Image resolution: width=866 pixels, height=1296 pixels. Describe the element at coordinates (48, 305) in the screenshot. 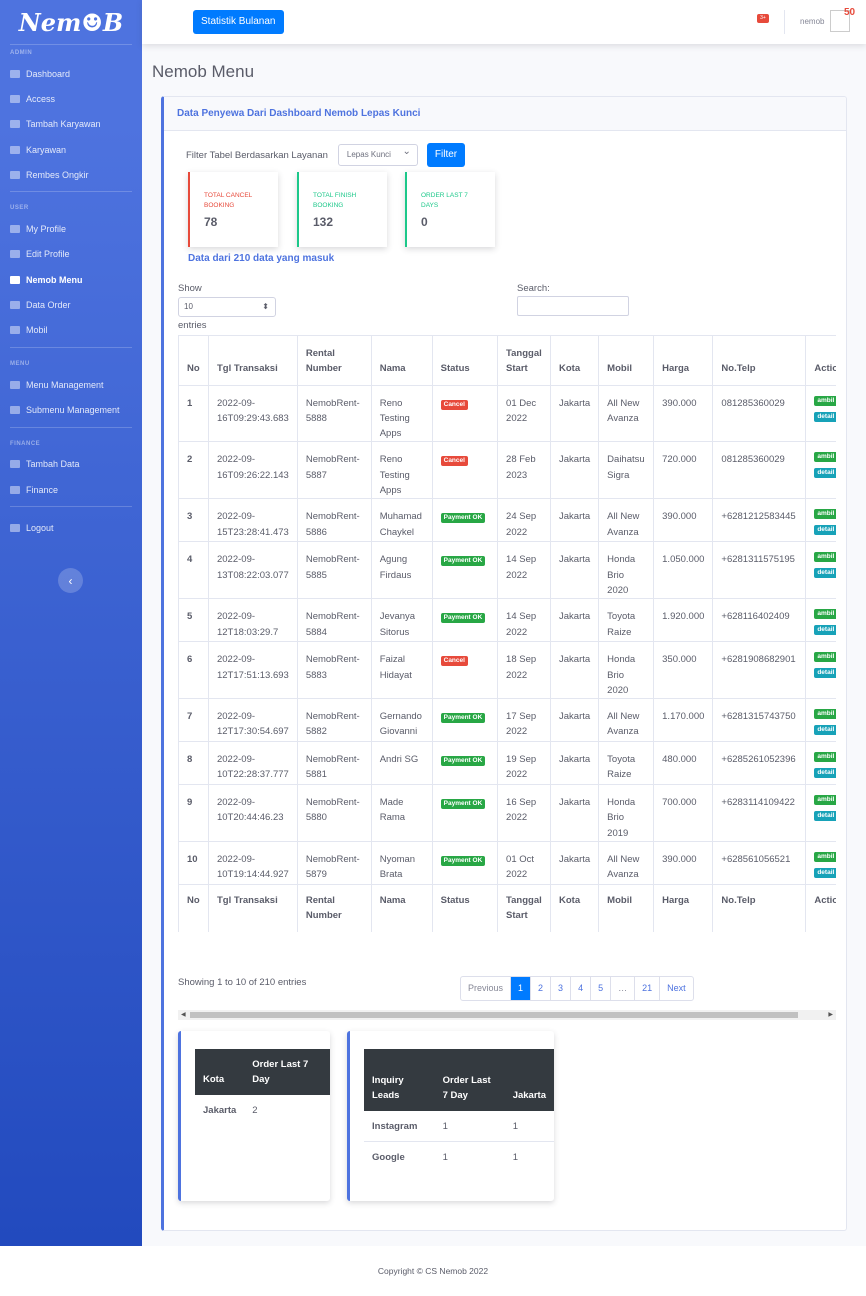

I see `sidebar-item-label: Data Order` at that location.